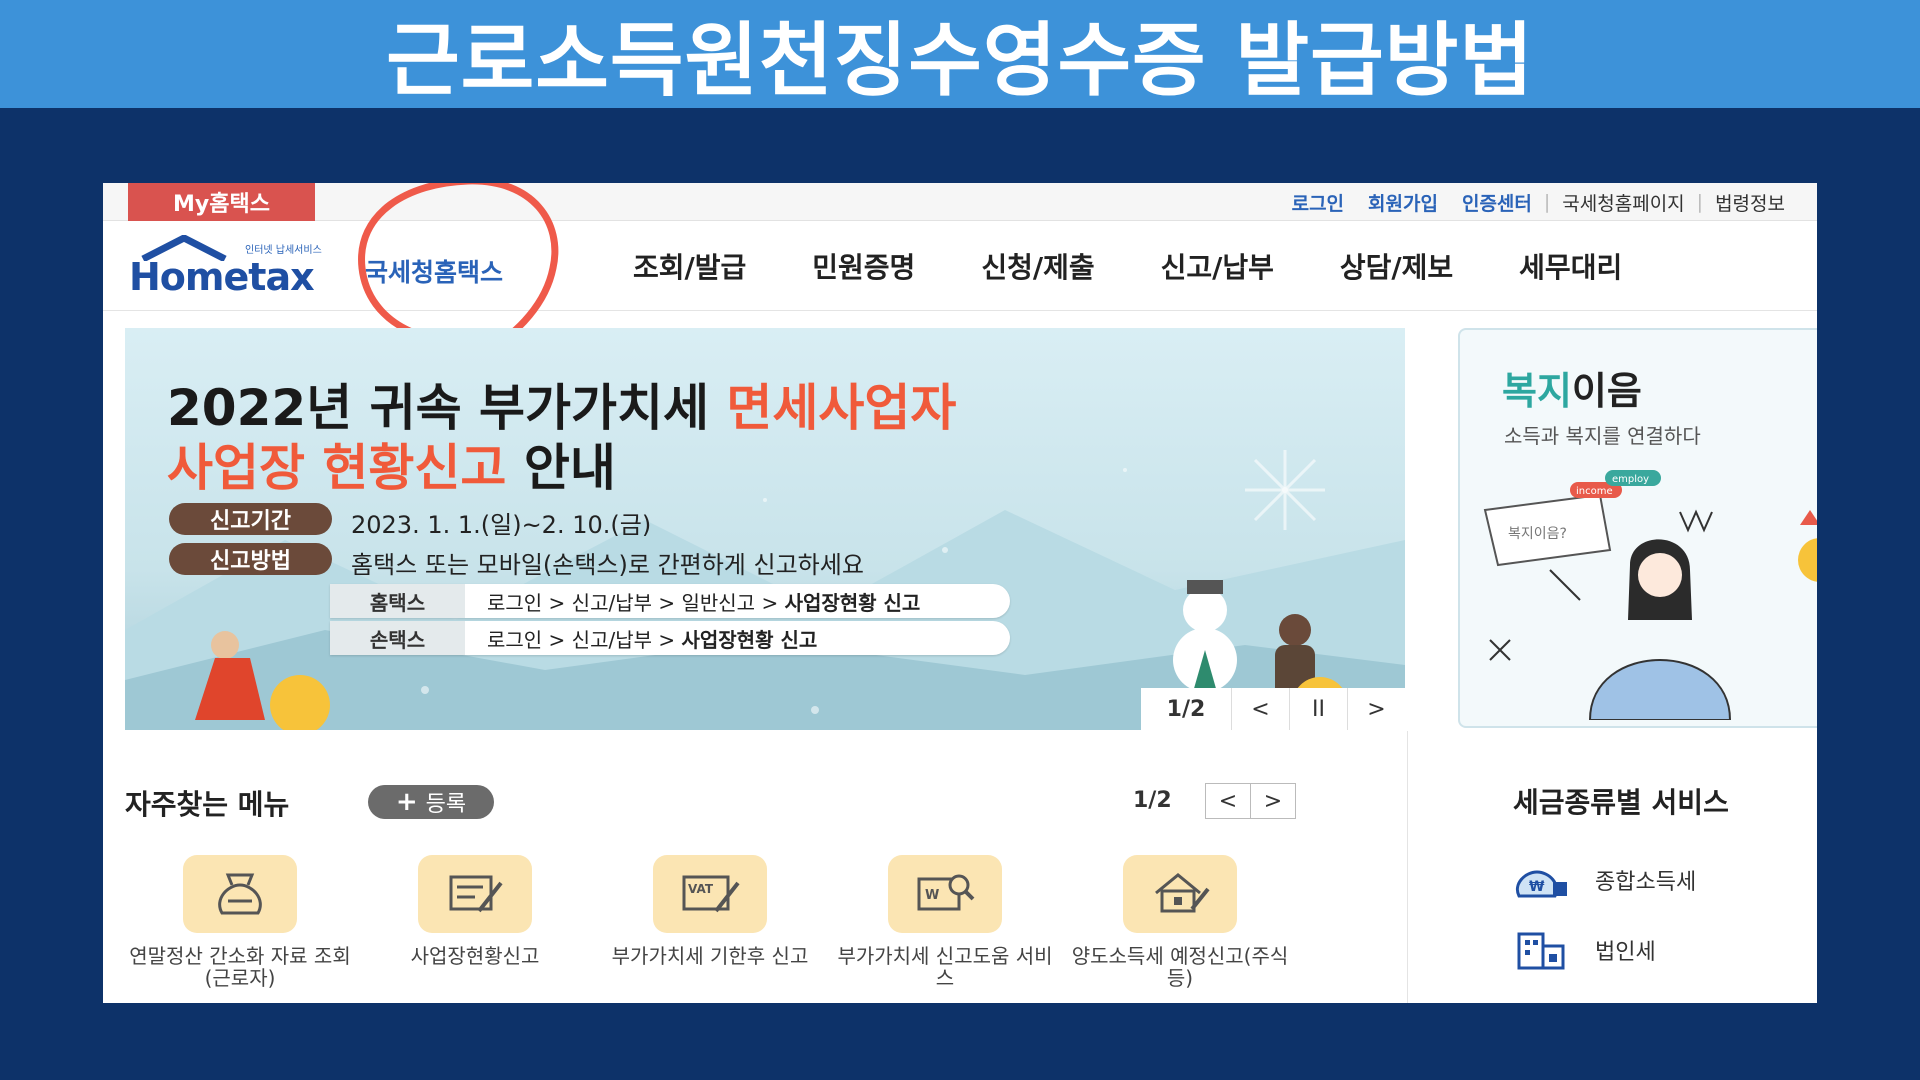 This screenshot has height=1080, width=1920. Describe the element at coordinates (1650, 595) in the screenshot. I see `welfare-illustration: 복지이음? income employ` at that location.